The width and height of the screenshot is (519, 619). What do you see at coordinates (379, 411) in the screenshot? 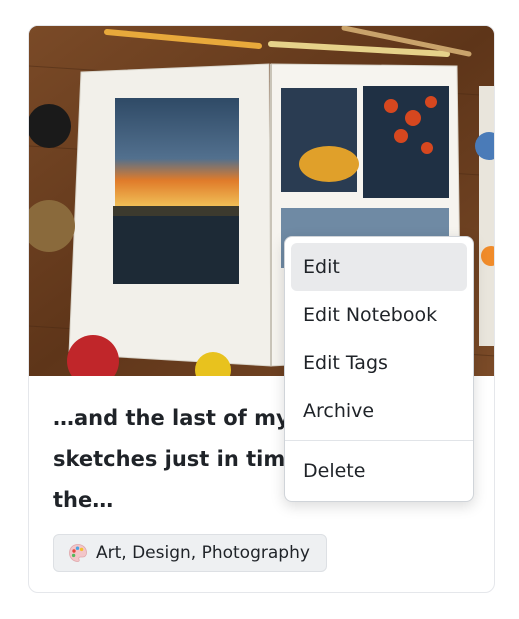
I see `menu-item-archive: Archive` at bounding box center [379, 411].